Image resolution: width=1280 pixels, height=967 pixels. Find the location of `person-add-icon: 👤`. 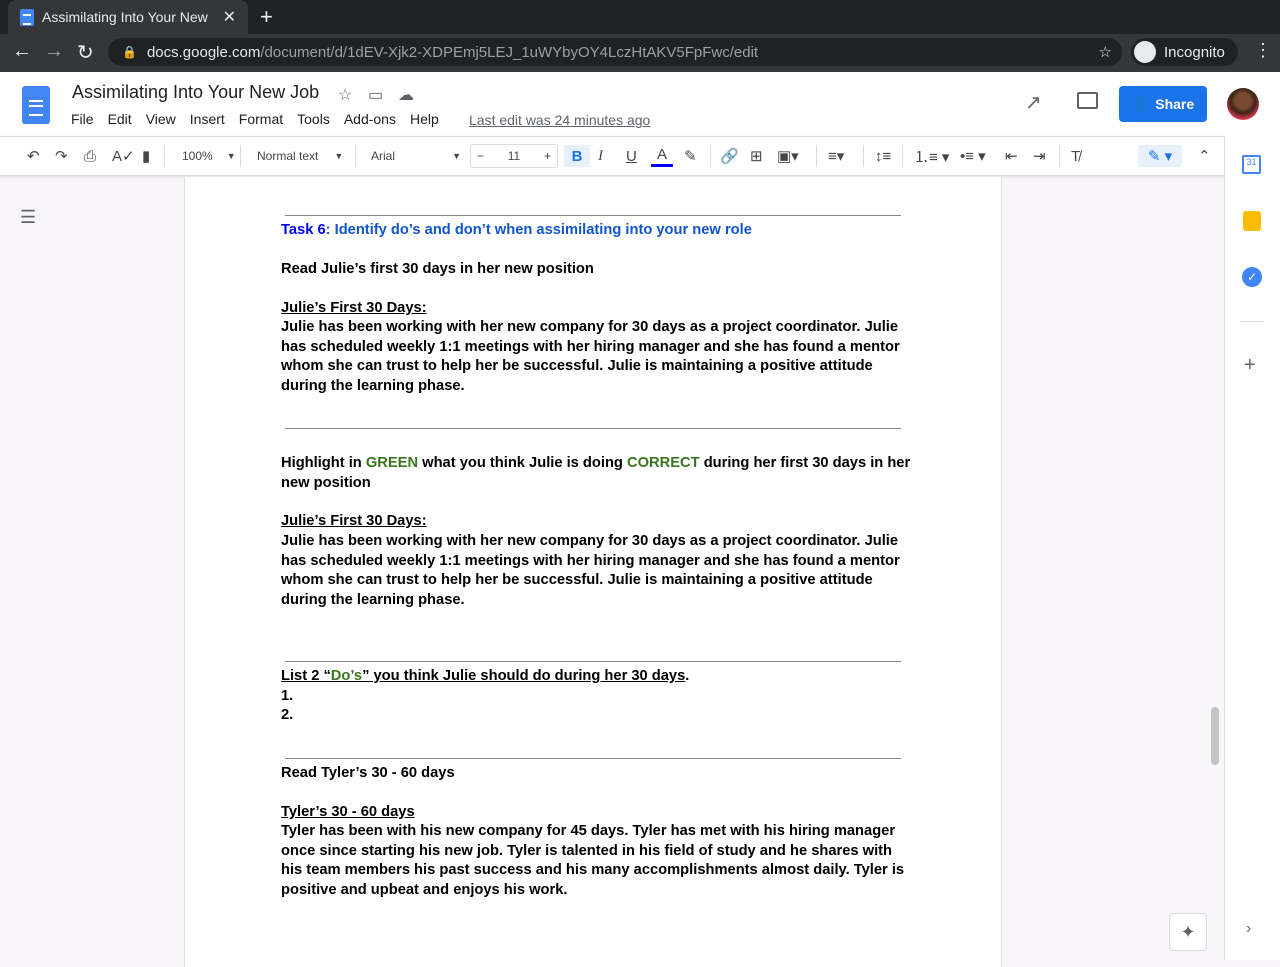

person-add-icon: 👤 is located at coordinates (1140, 103).